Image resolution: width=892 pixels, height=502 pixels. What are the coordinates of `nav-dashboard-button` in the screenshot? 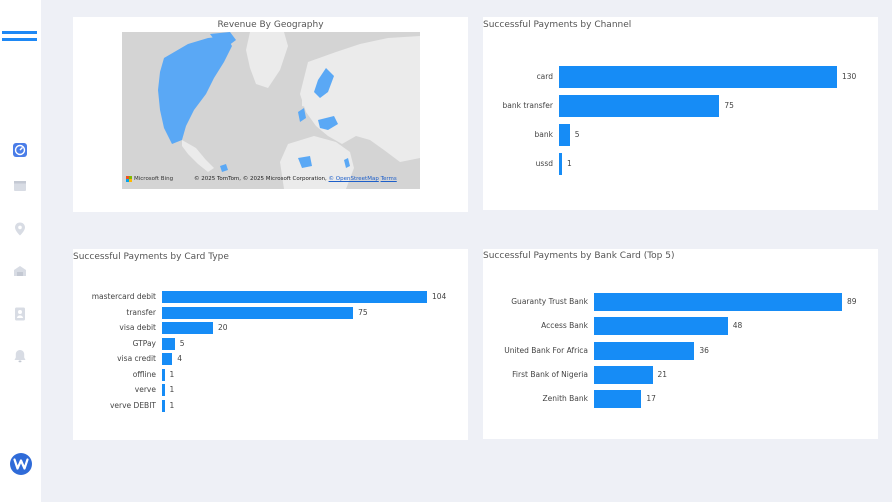 It's located at (20, 150).